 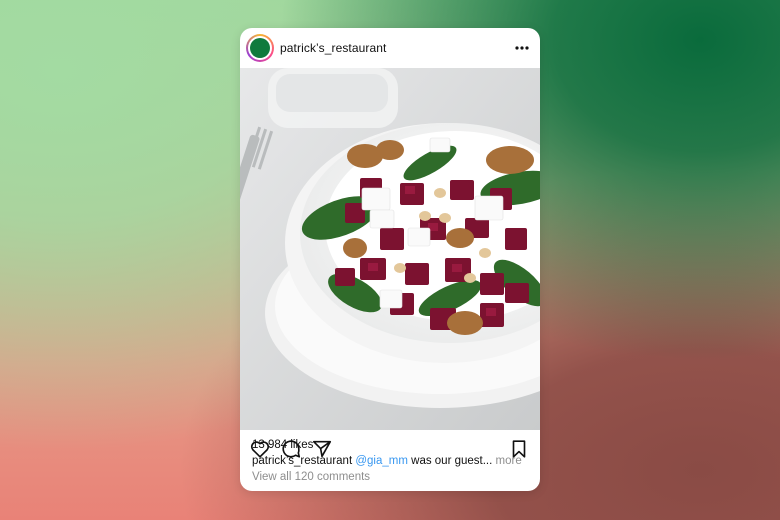 What do you see at coordinates (509, 461) in the screenshot?
I see `more-link: more` at bounding box center [509, 461].